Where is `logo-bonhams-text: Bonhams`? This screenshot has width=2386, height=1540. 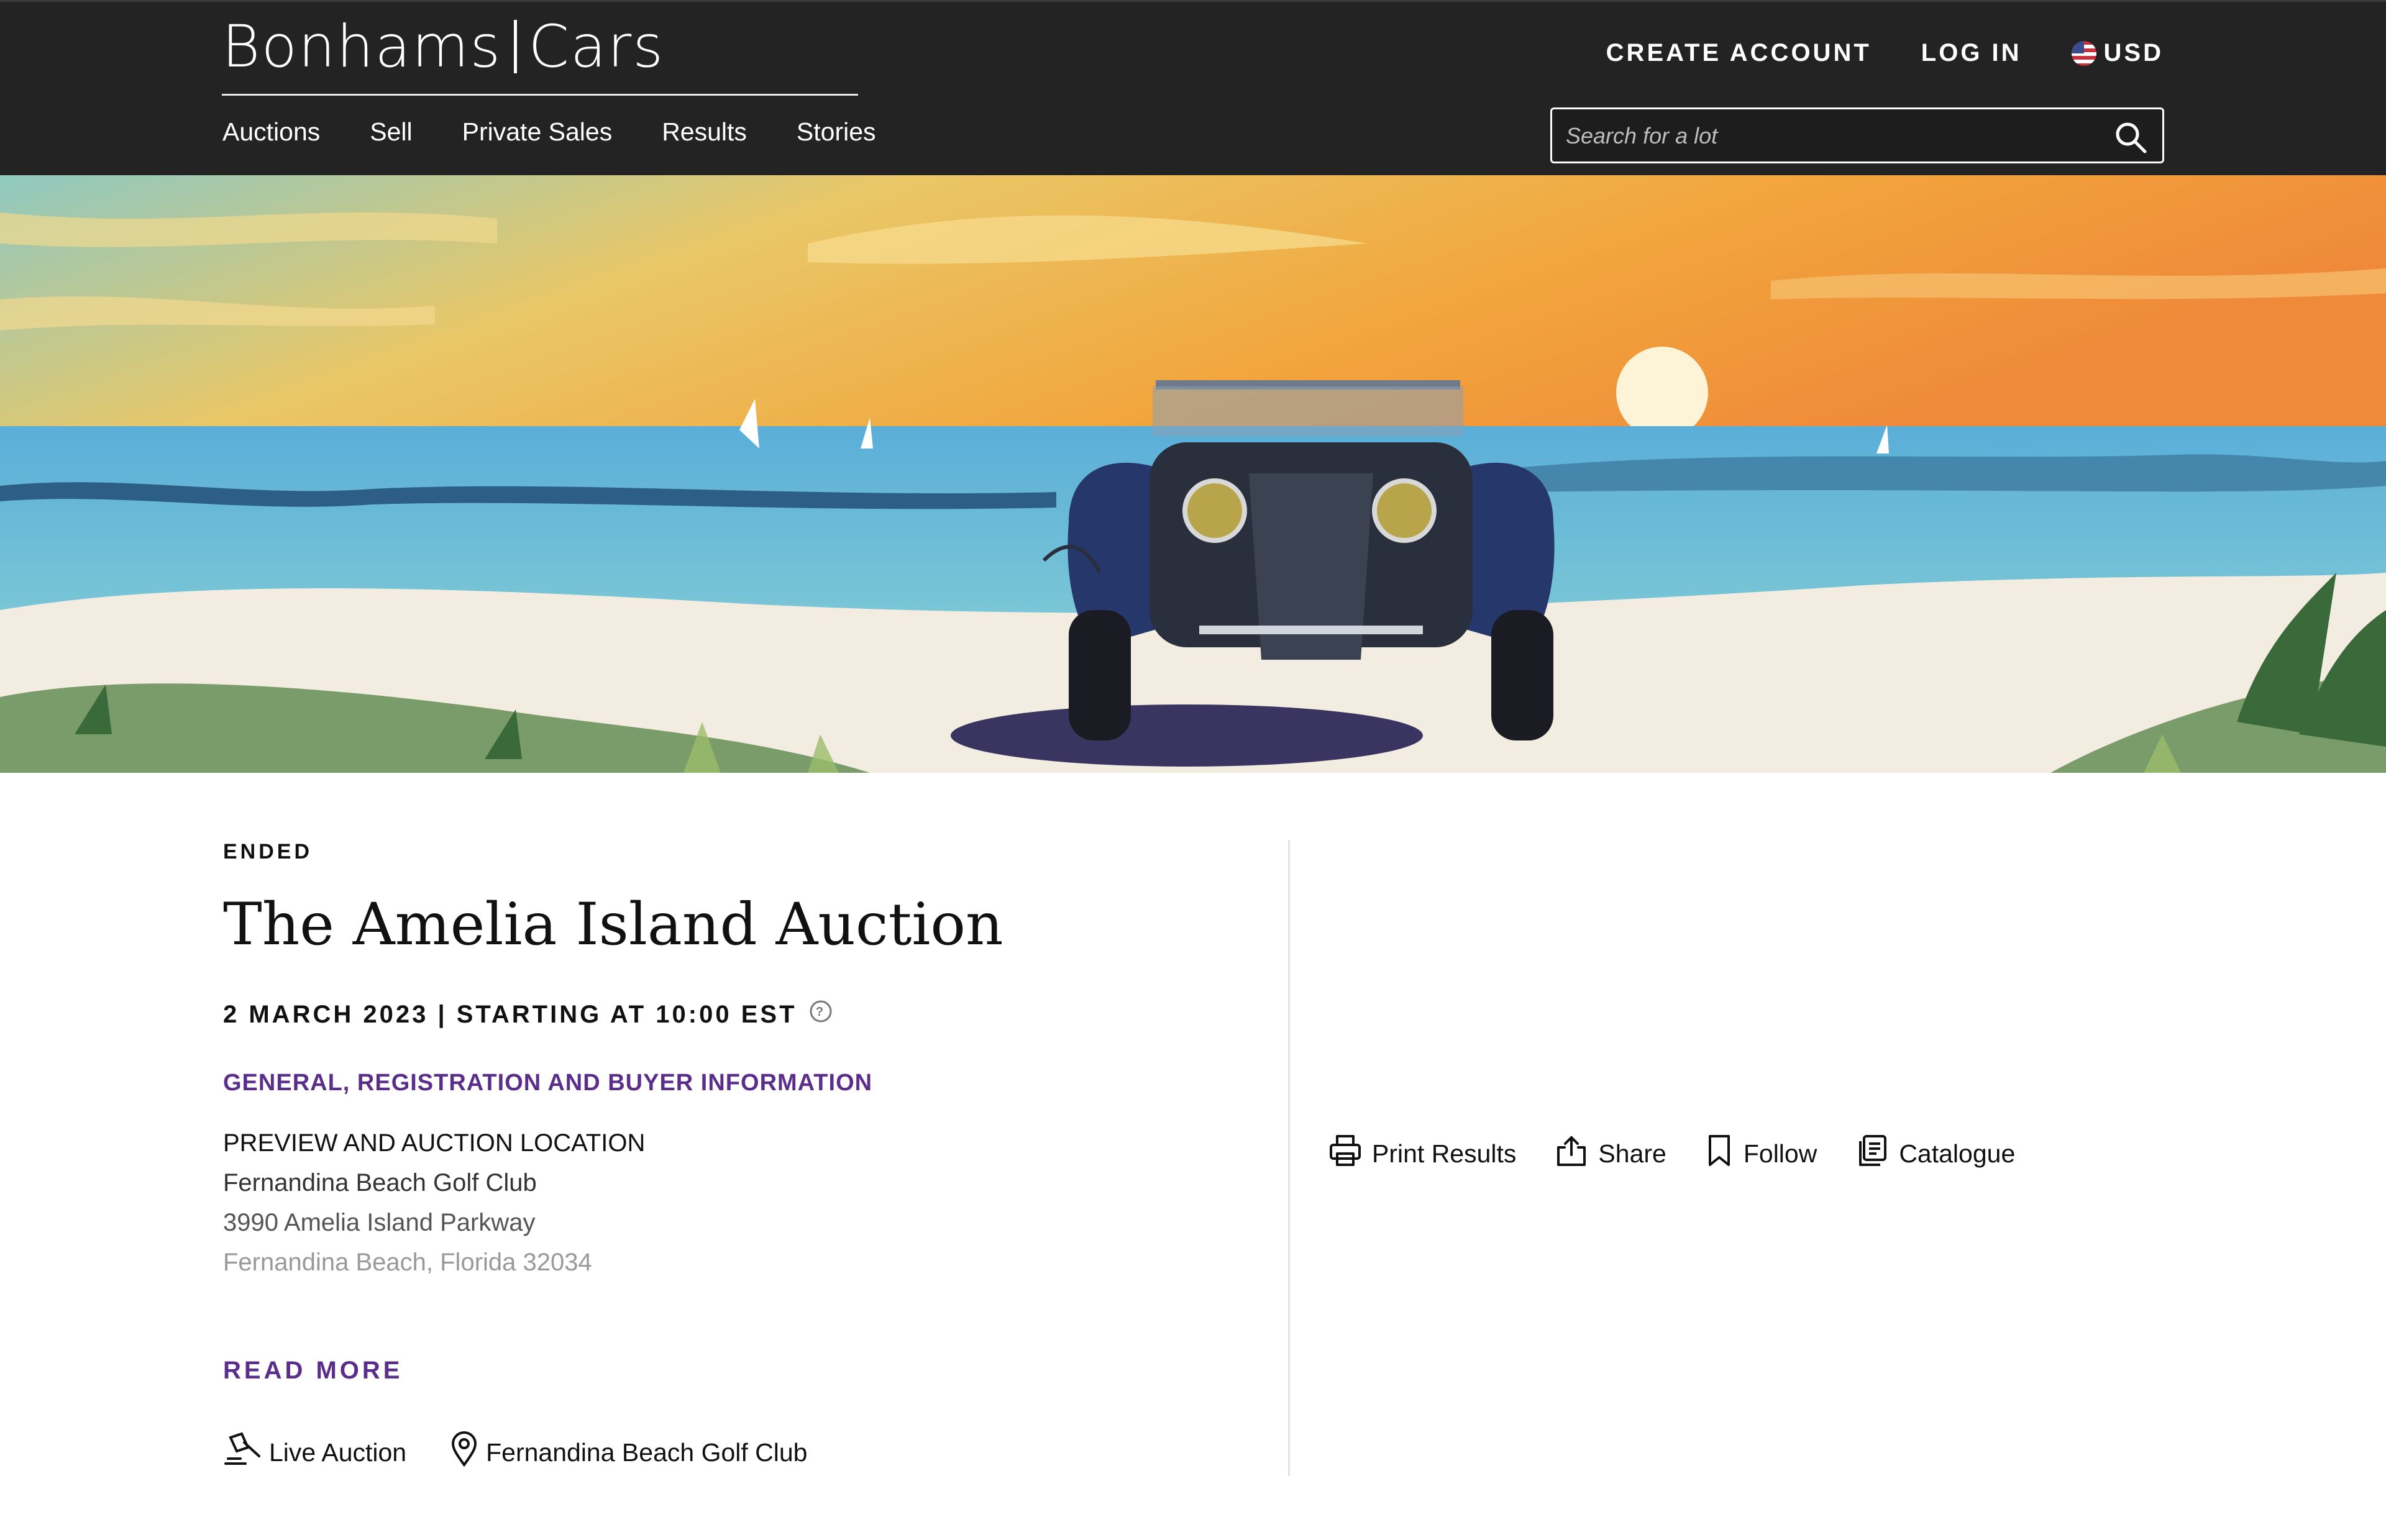
logo-bonhams-text: Bonhams is located at coordinates (362, 46).